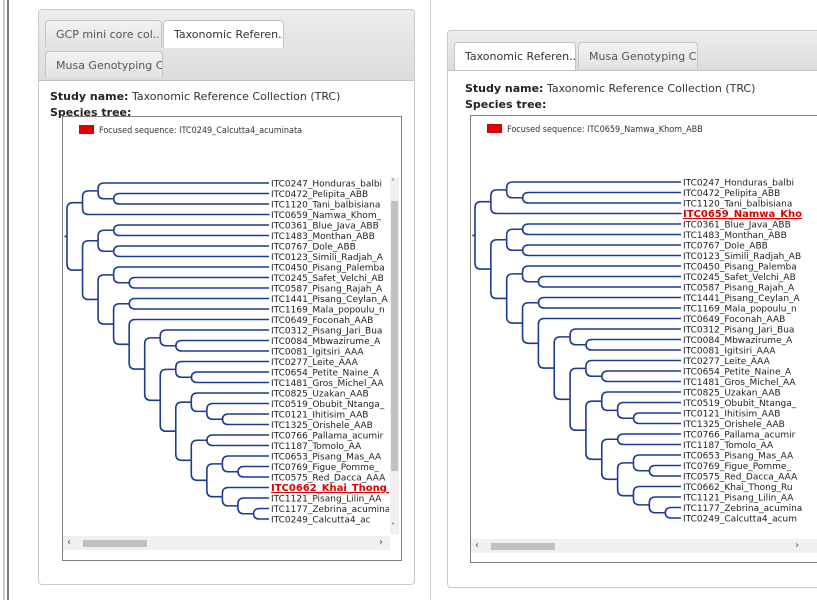 The width and height of the screenshot is (817, 600). What do you see at coordinates (742, 257) in the screenshot?
I see `tree-leaf-label: ITC0123_Simili_Radjah_AB` at bounding box center [742, 257].